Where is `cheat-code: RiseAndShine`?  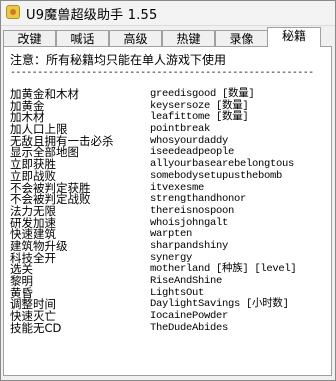 cheat-code: RiseAndShine is located at coordinates (186, 281).